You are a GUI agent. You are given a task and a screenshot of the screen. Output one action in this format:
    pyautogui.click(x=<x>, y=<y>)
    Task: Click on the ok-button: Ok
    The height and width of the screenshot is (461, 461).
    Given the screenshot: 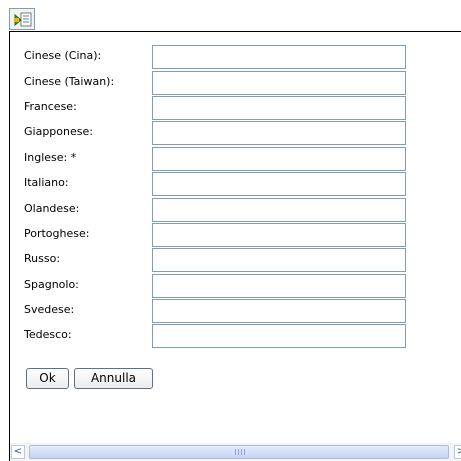 What is the action you would take?
    pyautogui.click(x=47, y=378)
    